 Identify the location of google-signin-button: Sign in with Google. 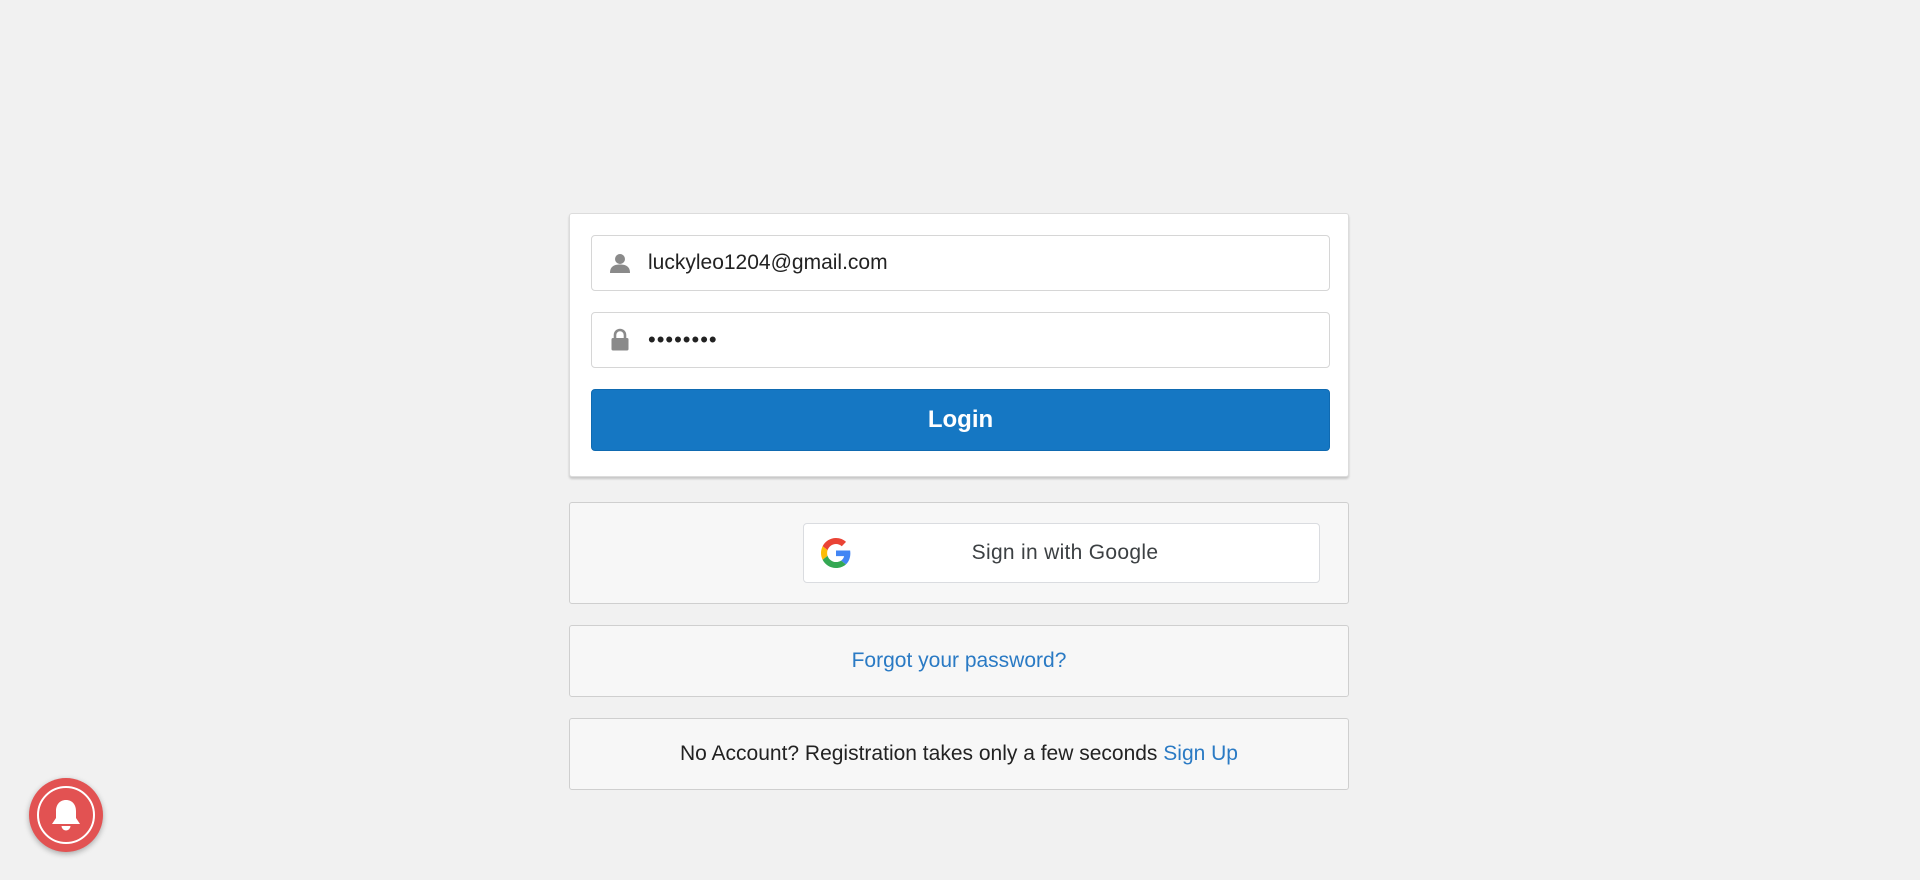
(1061, 553).